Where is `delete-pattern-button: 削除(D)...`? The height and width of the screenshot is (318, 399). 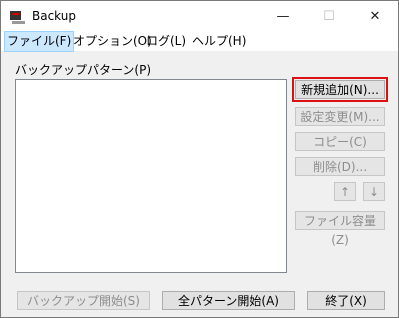 delete-pattern-button: 削除(D)... is located at coordinates (340, 166).